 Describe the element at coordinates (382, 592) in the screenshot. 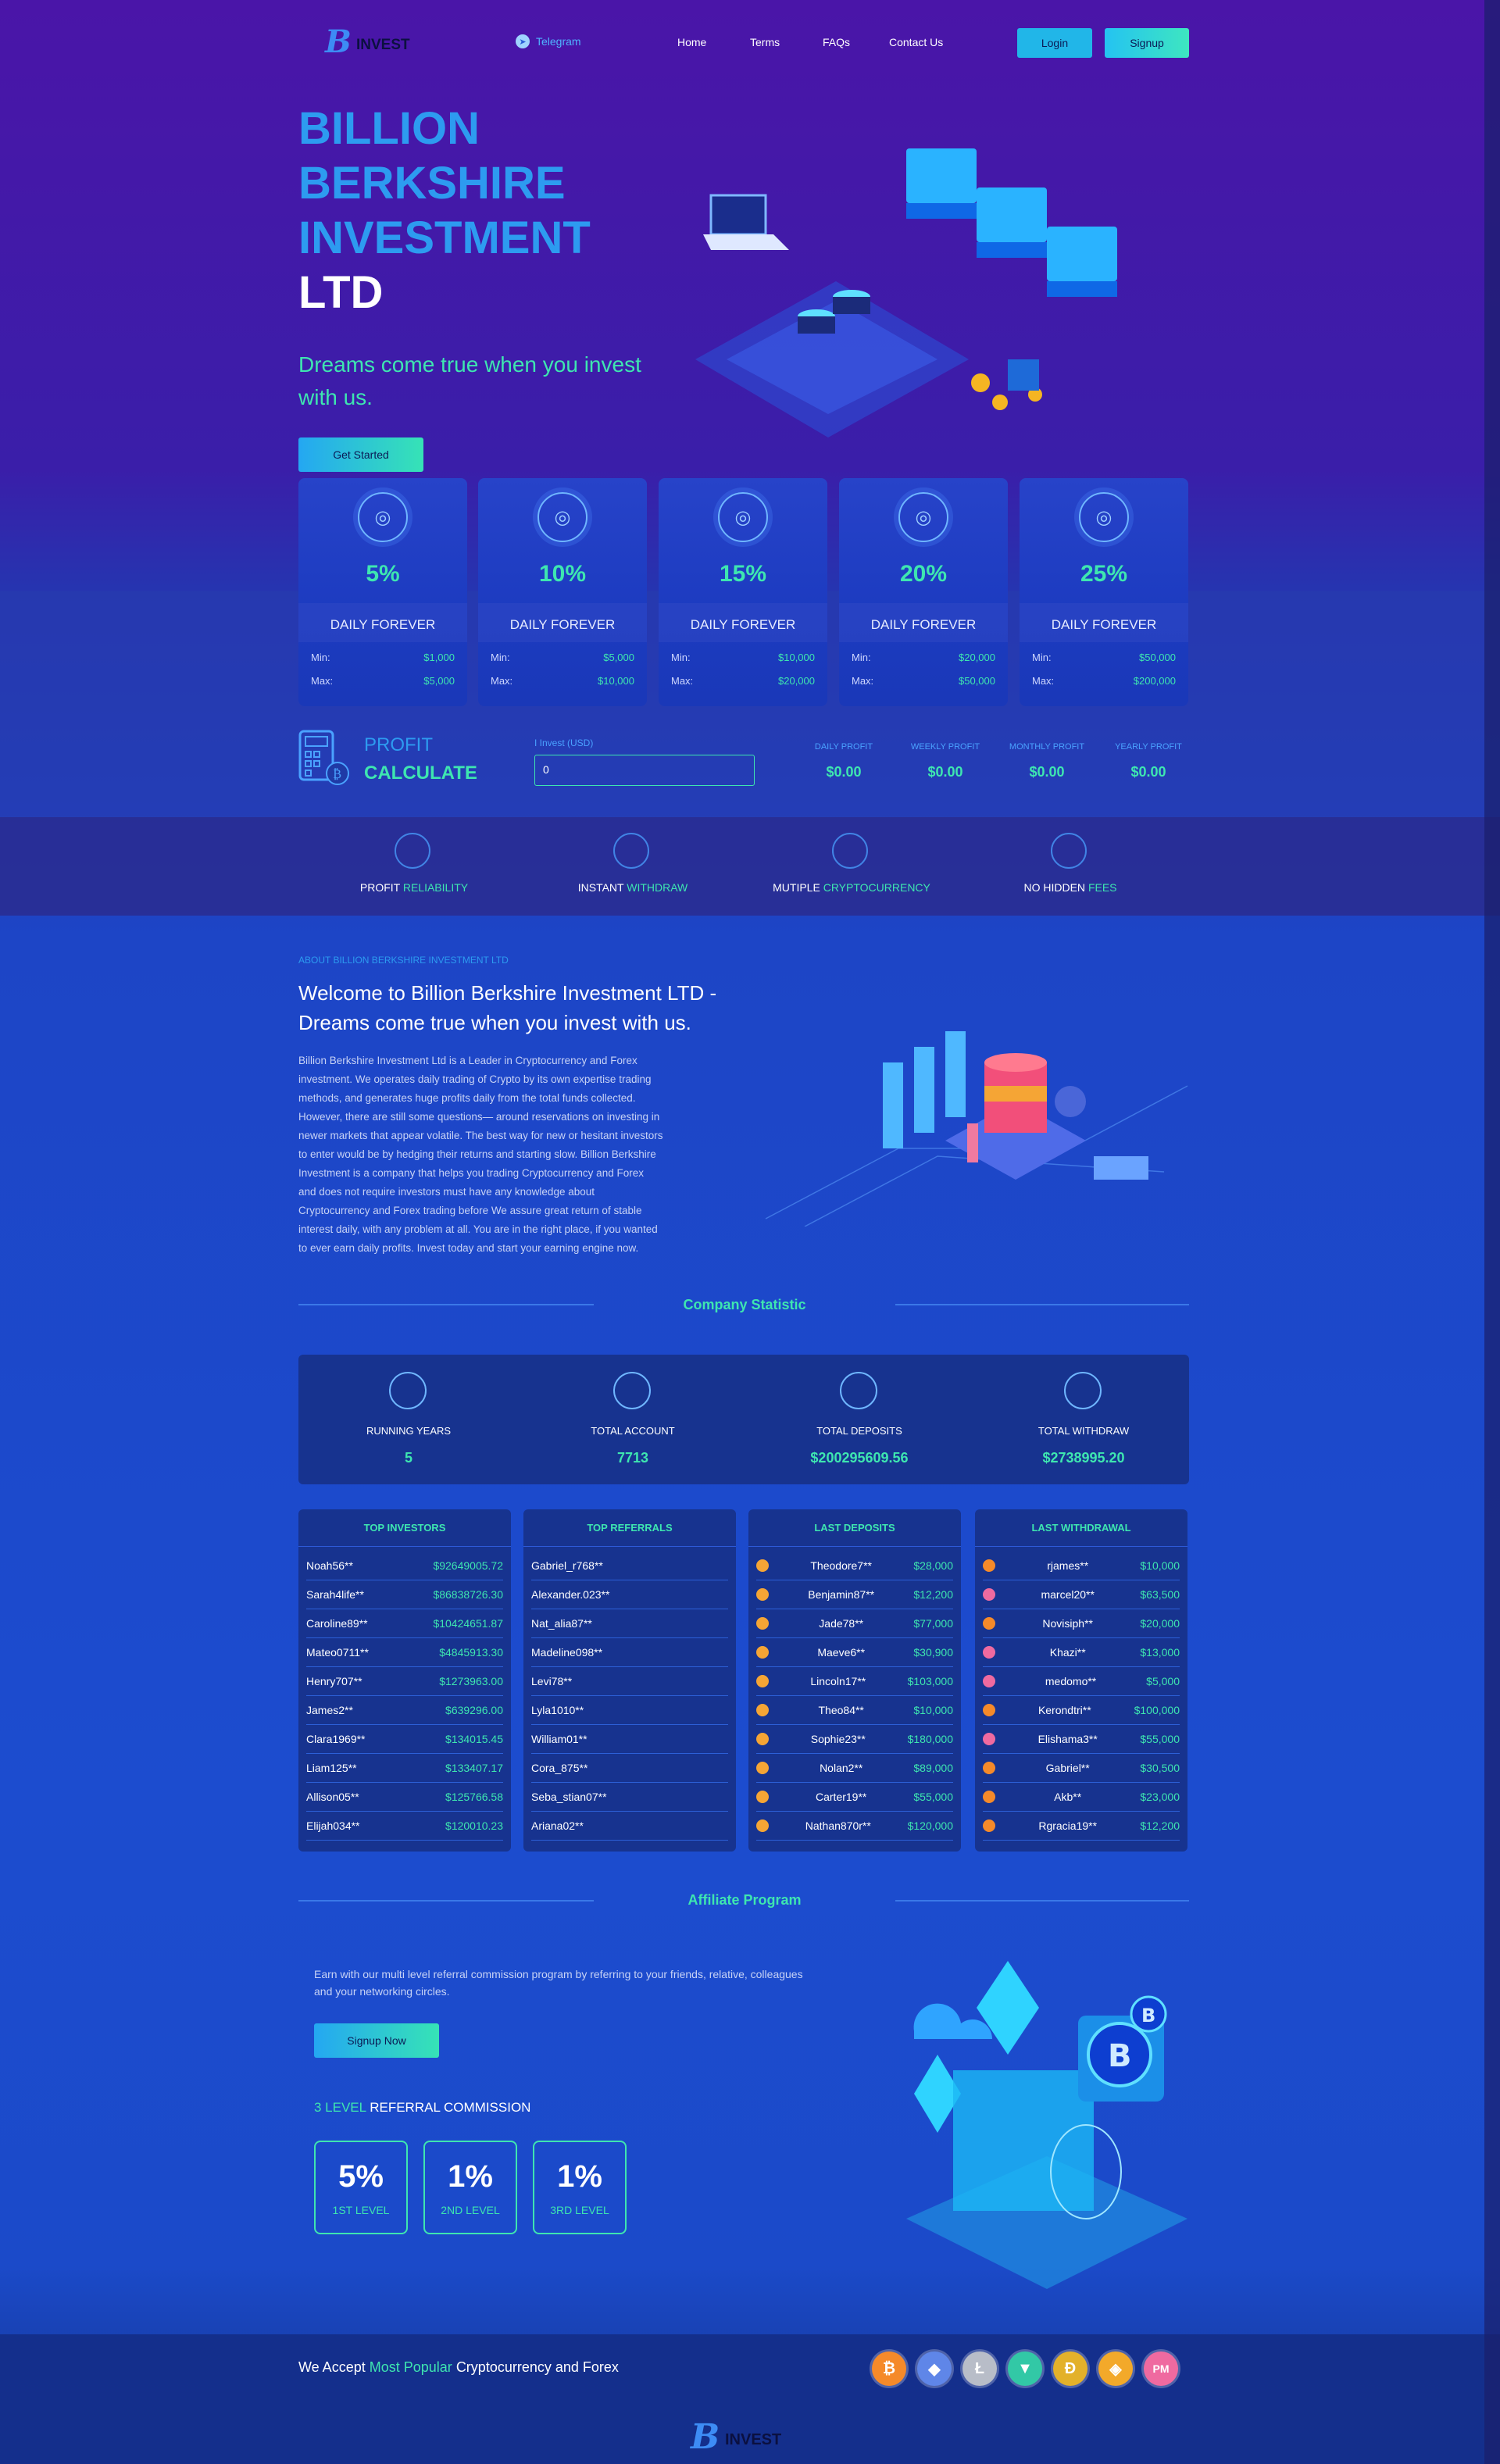

I see `plan-card: ◎ 5% DAILY FOREVER Min: $1,000 Max: $5,000` at that location.